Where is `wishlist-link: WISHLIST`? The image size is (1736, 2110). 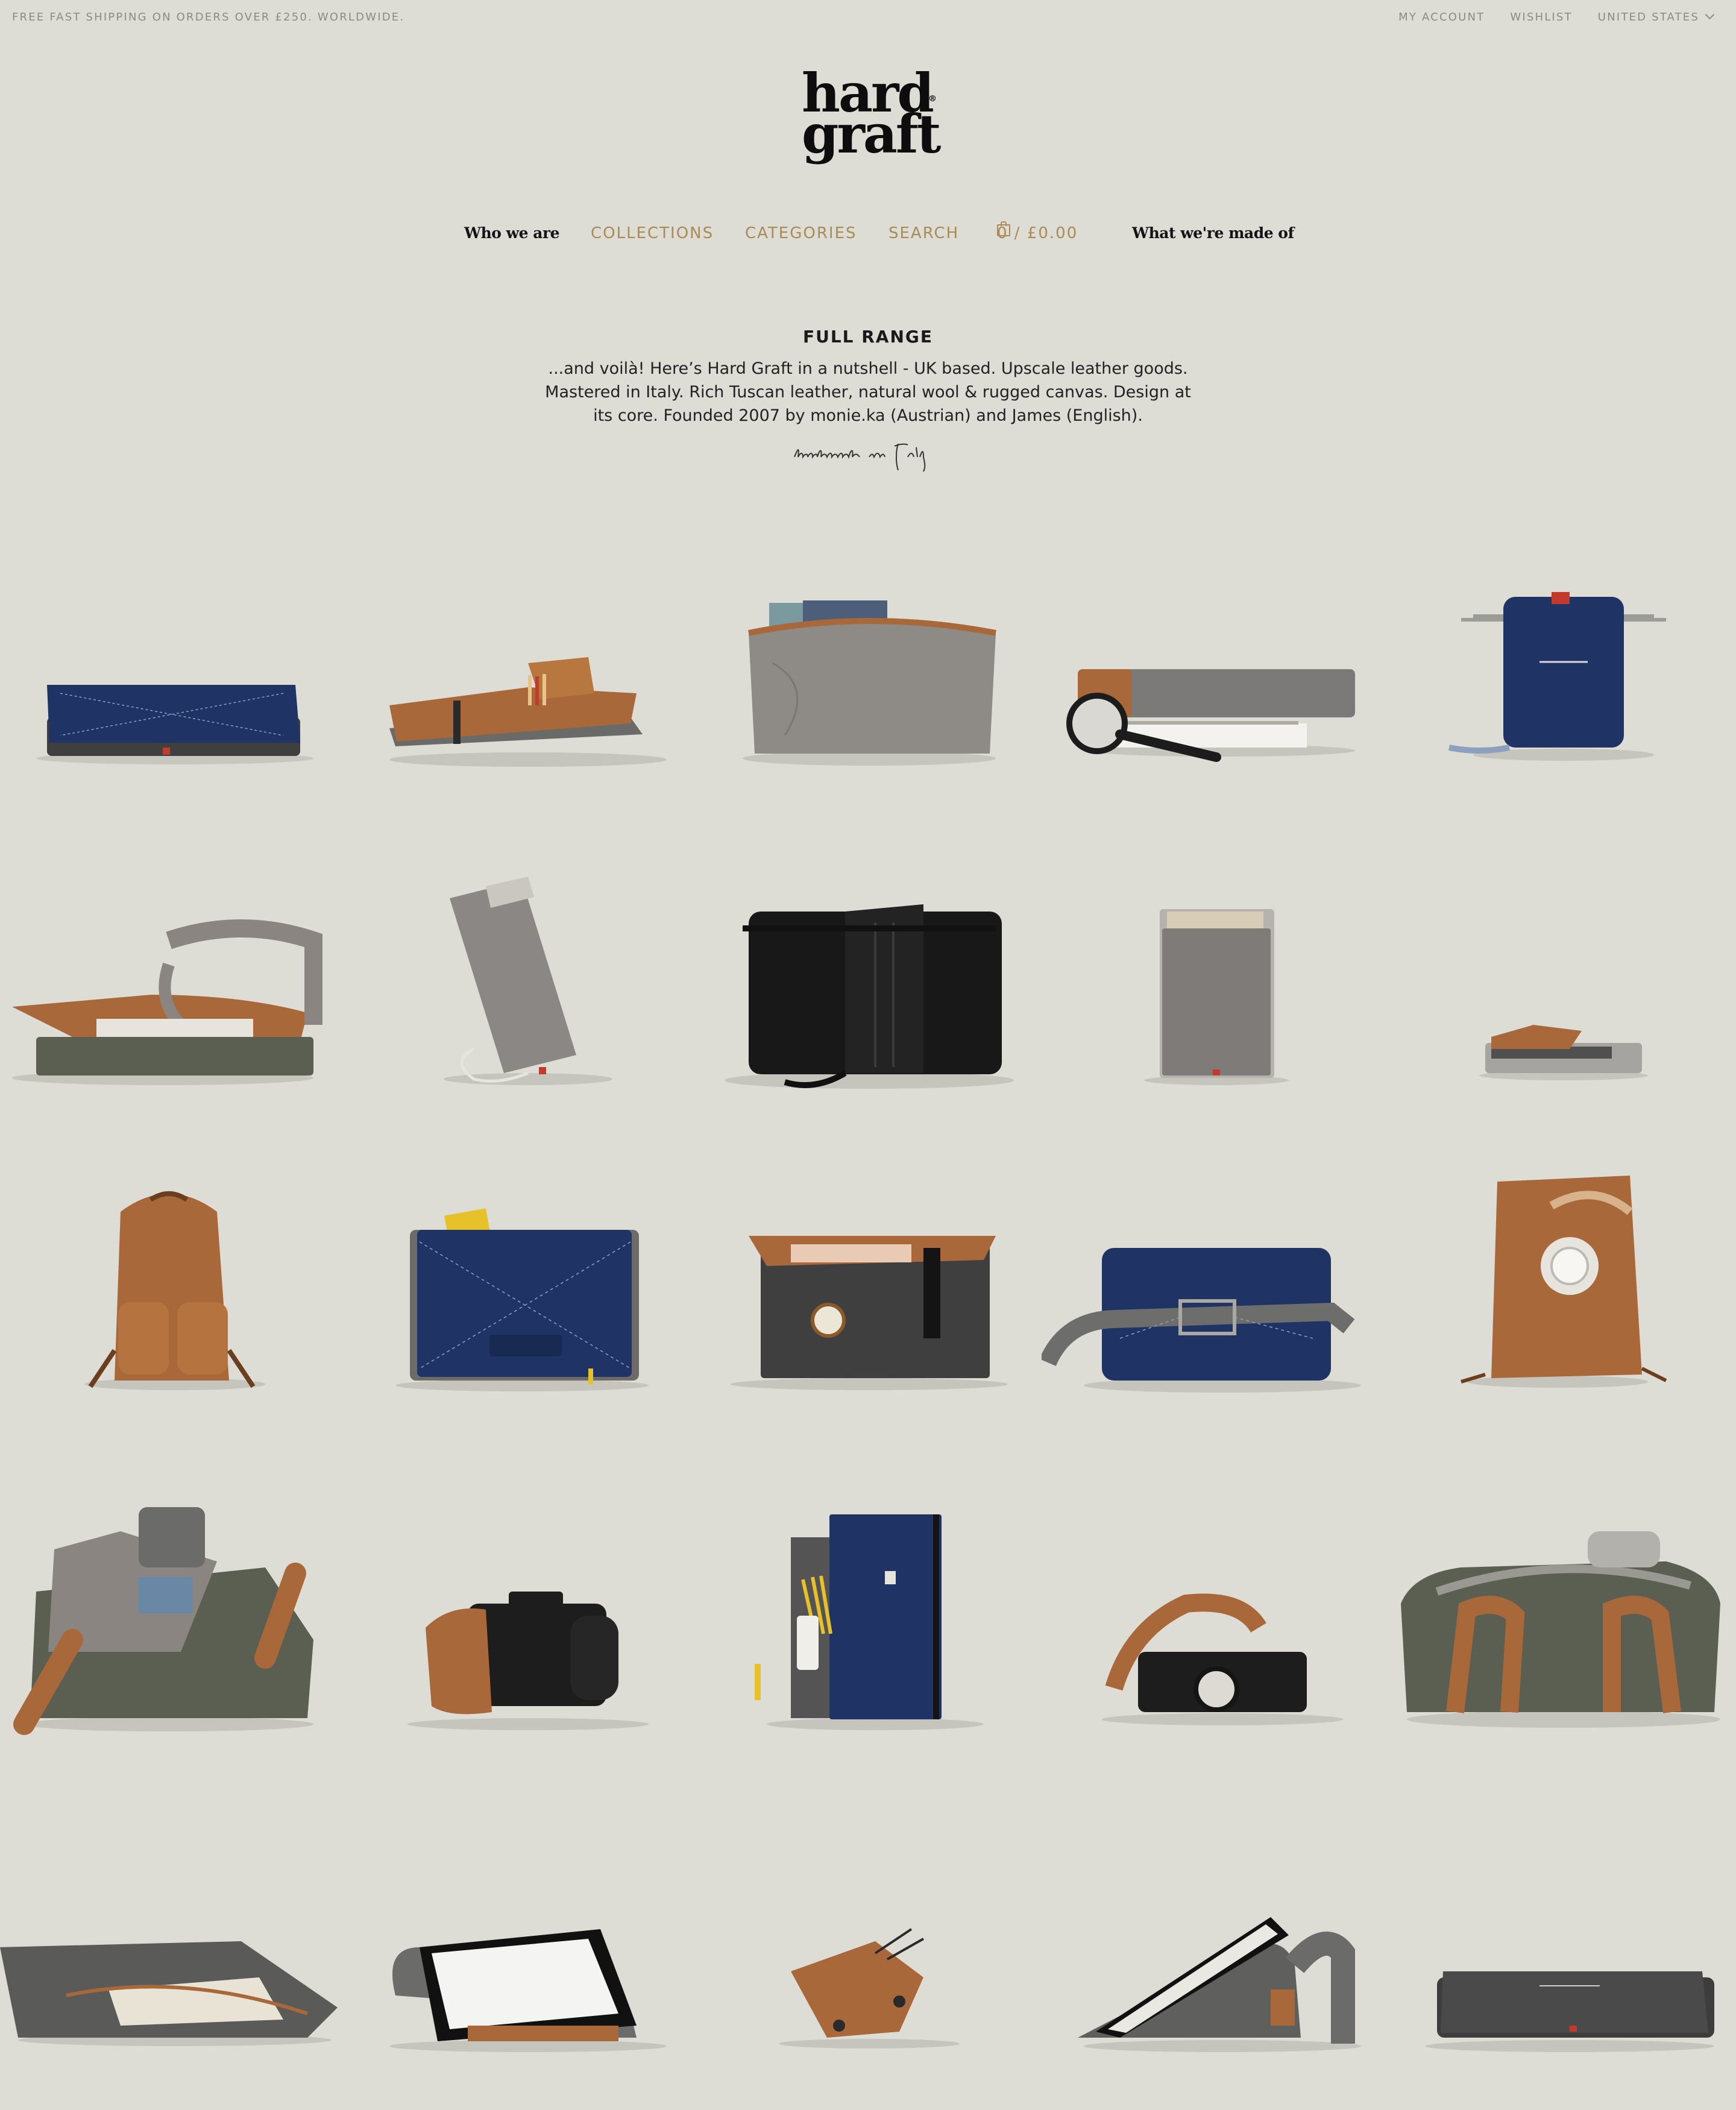
wishlist-link: WISHLIST is located at coordinates (1541, 17).